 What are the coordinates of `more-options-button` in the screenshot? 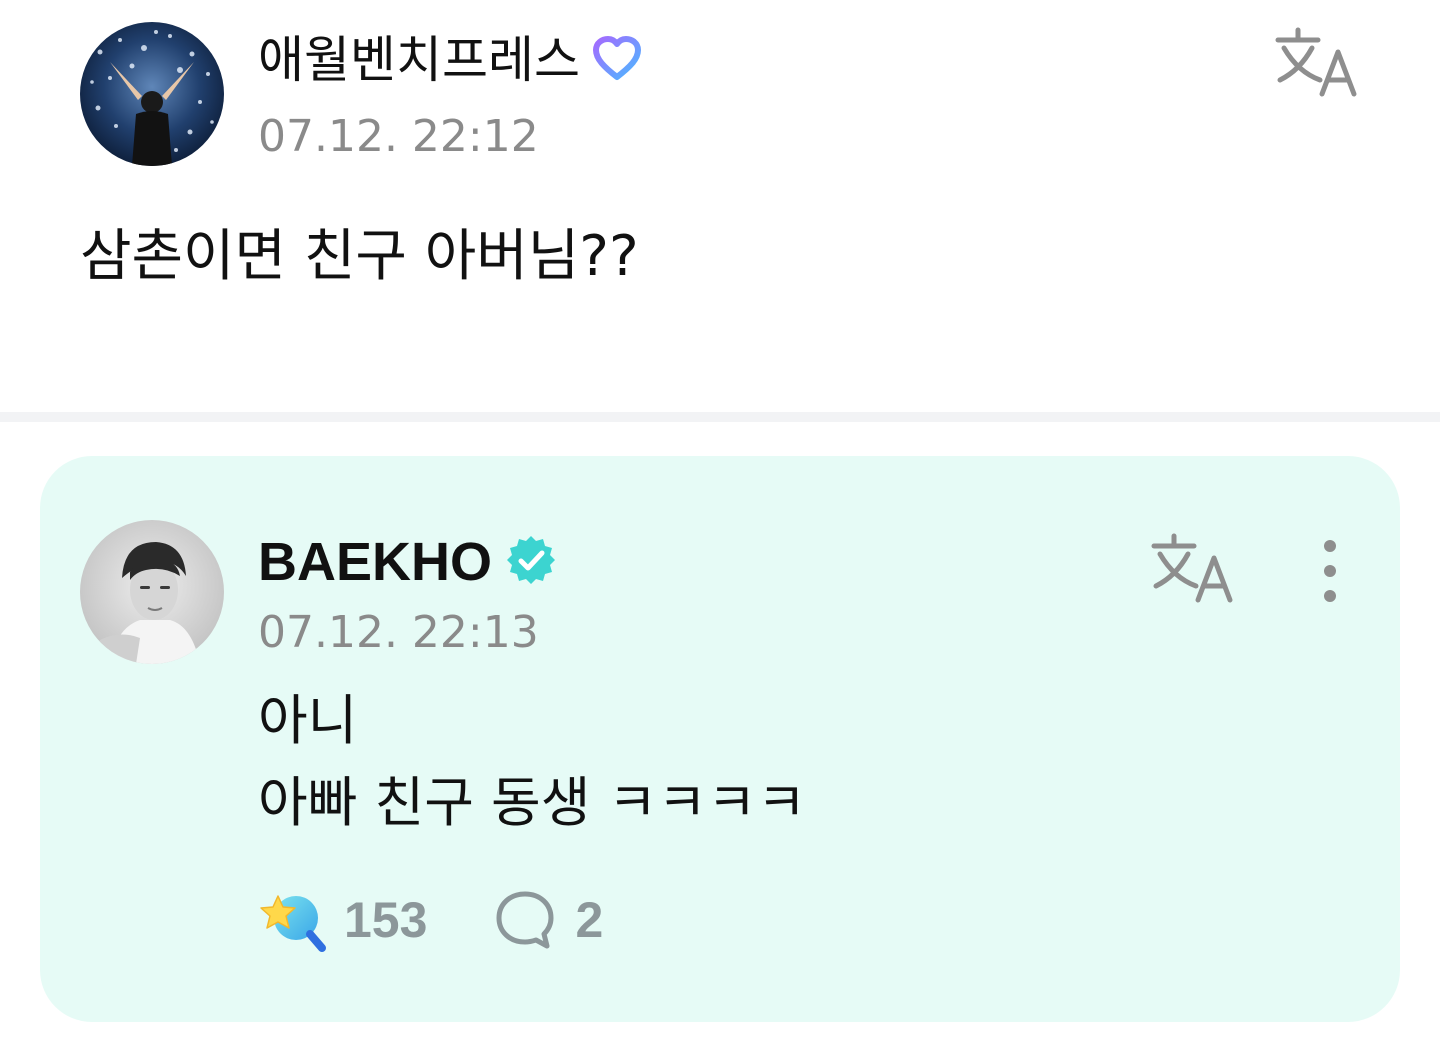 It's located at (1330, 571).